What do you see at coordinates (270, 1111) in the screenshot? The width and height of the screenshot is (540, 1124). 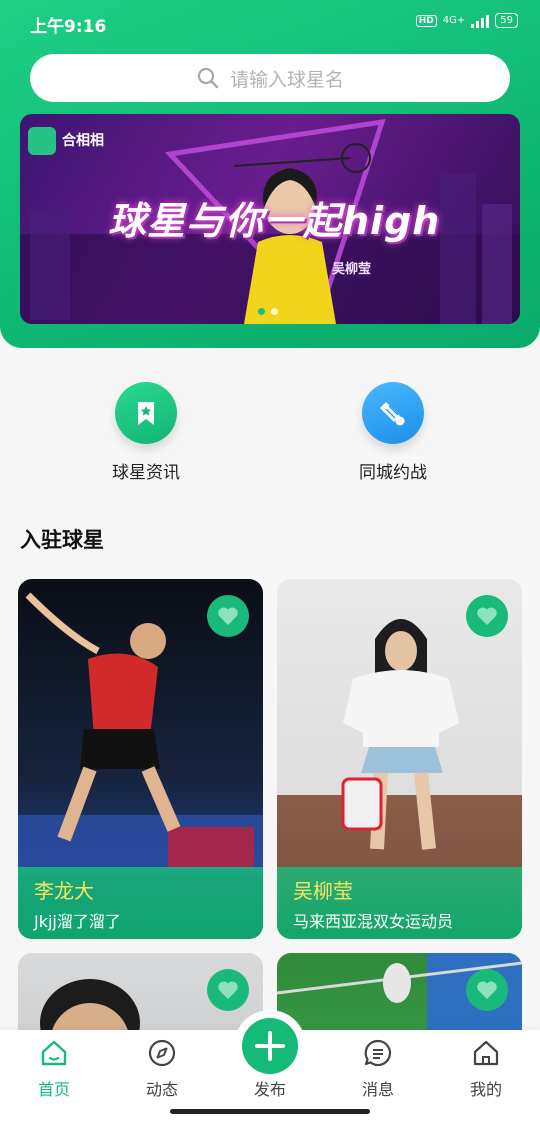 I see `home-indicator` at bounding box center [270, 1111].